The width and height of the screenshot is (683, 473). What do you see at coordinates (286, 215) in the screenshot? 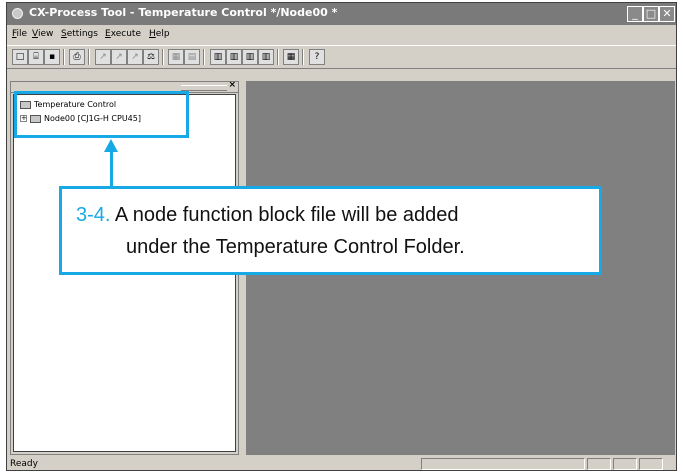
I see `callout-line-1: A node function block file will be added` at bounding box center [286, 215].